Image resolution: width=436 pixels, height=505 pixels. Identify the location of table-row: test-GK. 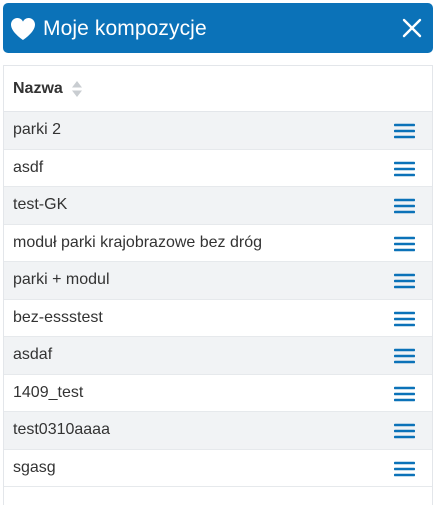
(218, 206).